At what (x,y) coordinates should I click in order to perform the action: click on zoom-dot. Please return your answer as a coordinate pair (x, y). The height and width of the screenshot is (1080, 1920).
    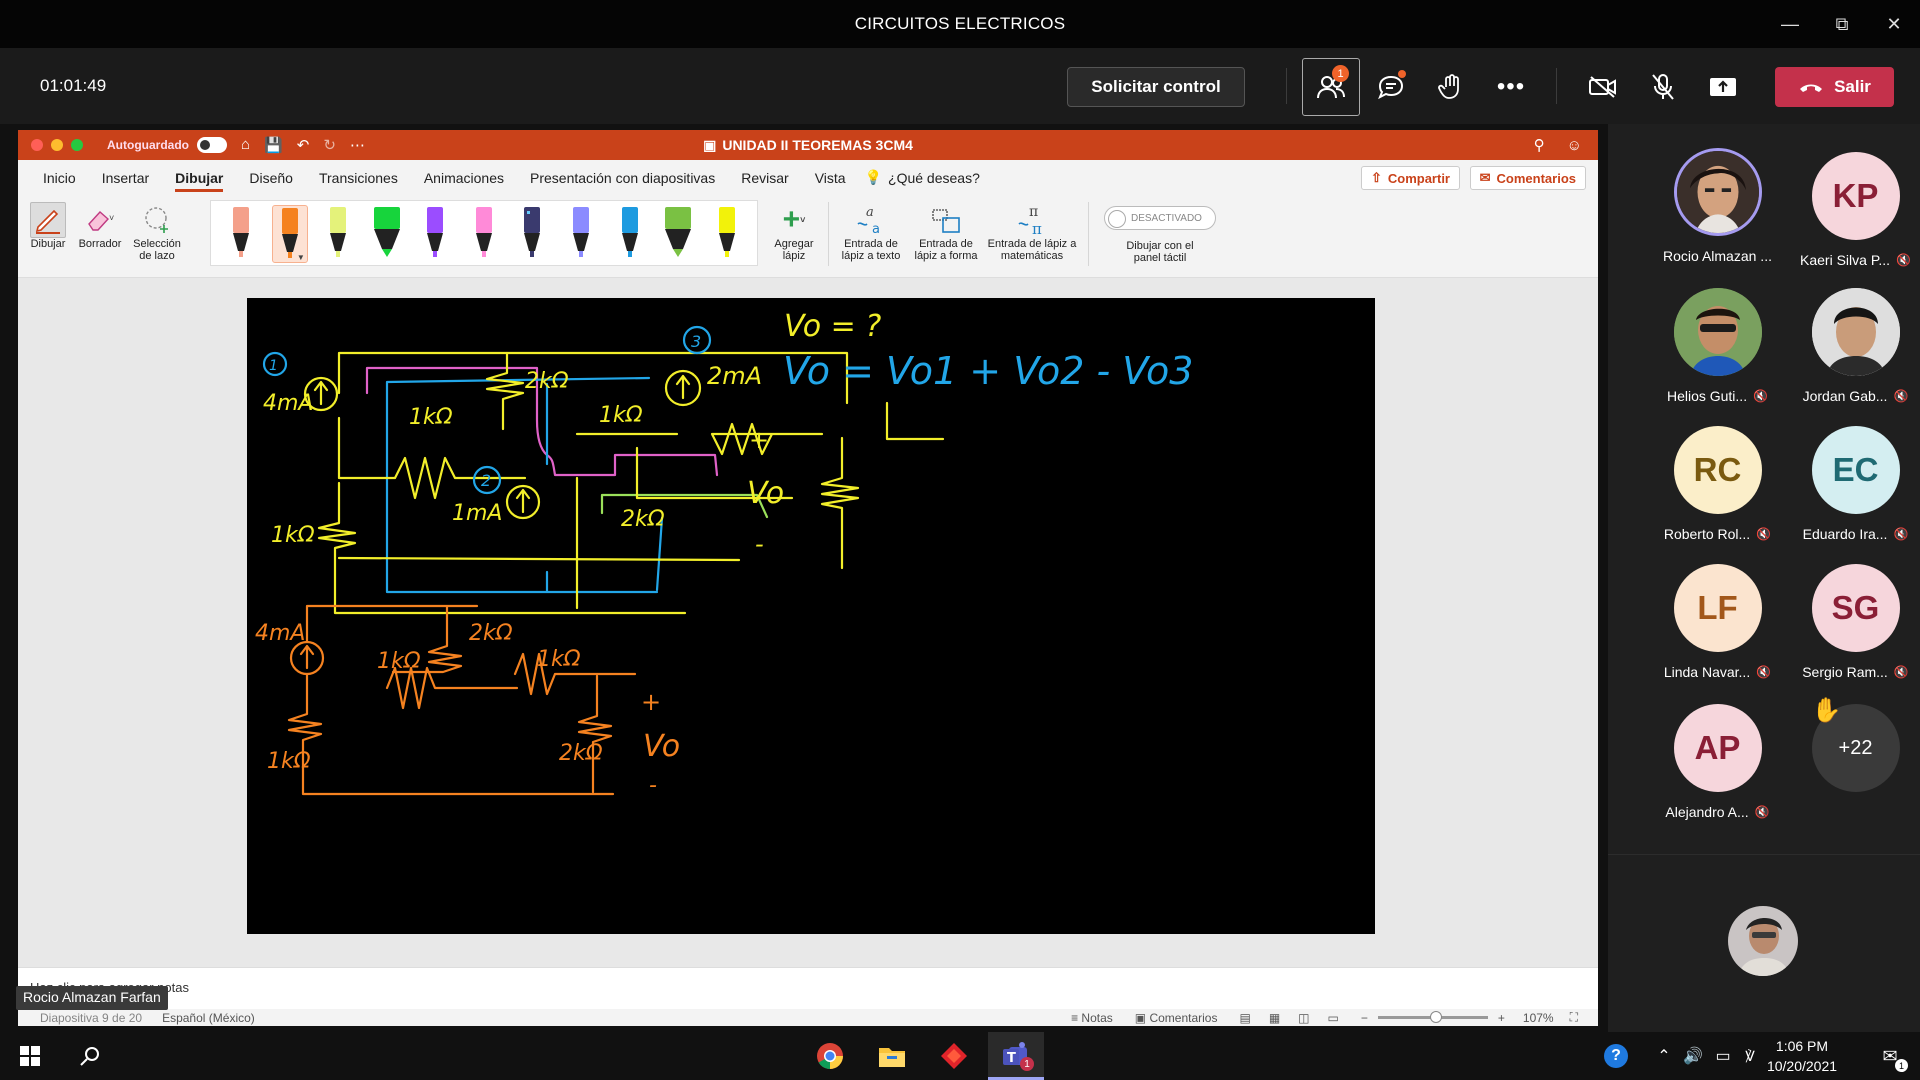
    Looking at the image, I should click on (77, 145).